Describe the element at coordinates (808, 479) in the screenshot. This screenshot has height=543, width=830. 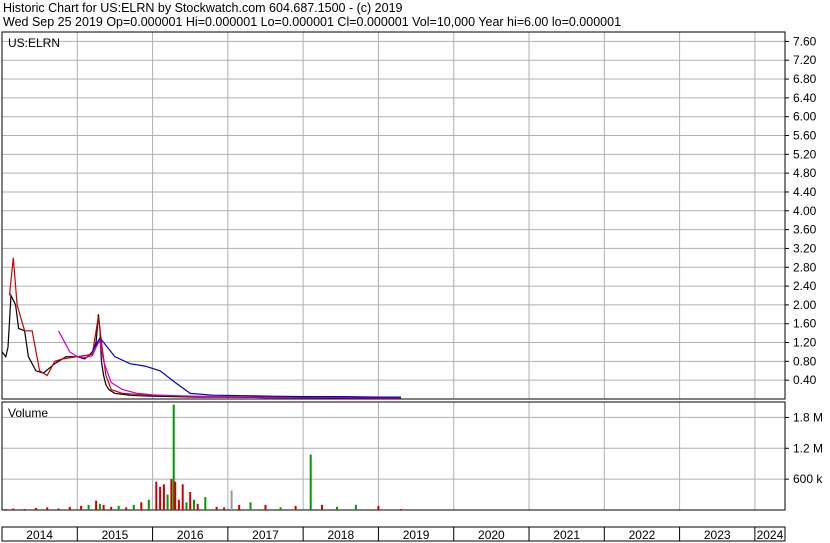
I see `volume-y-tick-label: 600 k` at that location.